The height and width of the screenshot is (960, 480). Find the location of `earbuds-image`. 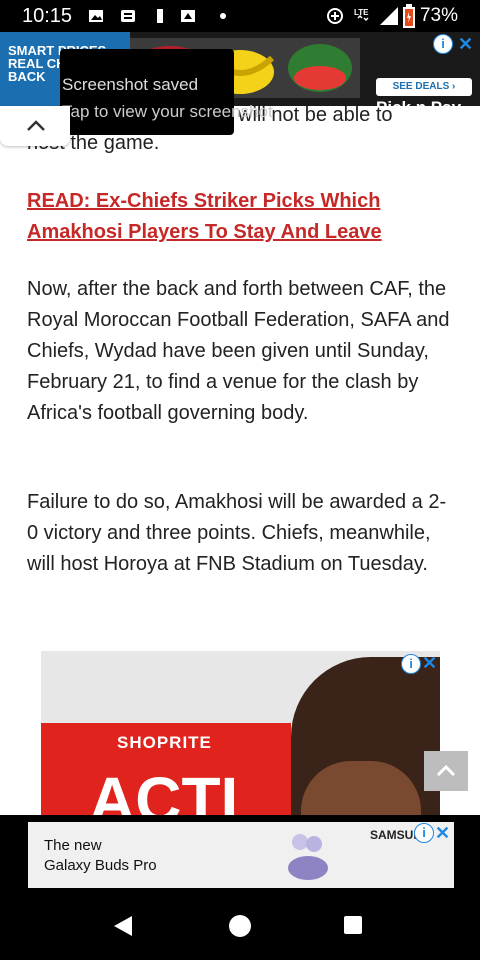

earbuds-image is located at coordinates (308, 857).